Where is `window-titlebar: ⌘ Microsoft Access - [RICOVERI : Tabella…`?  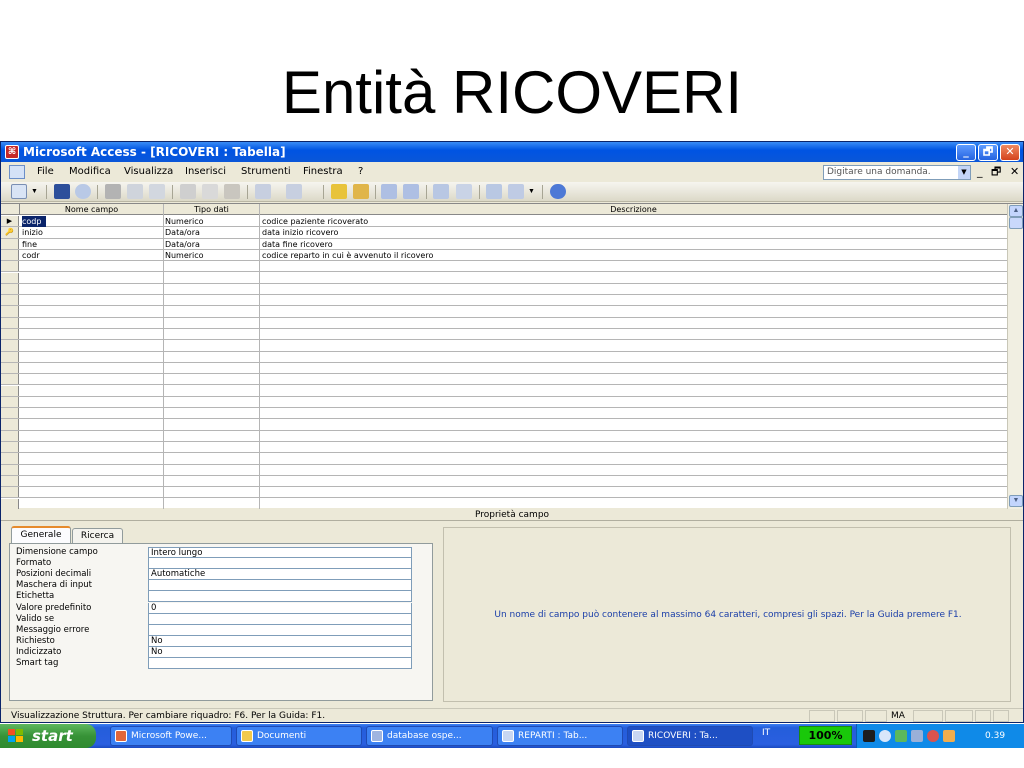 window-titlebar: ⌘ Microsoft Access - [RICOVERI : Tabella… is located at coordinates (512, 152).